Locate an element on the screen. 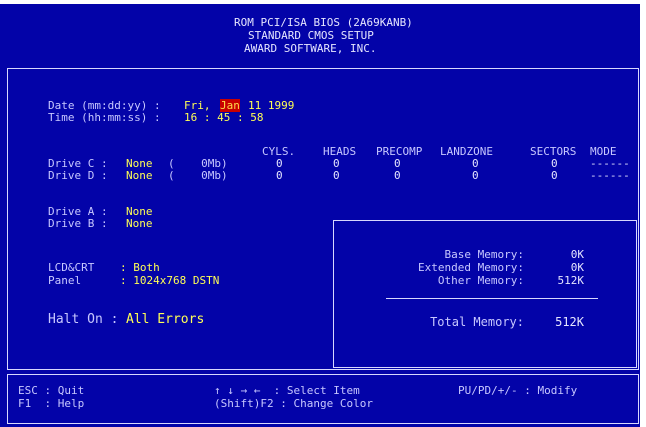 This screenshot has height=427, width=646. extended-memory-label: Extended Memory: is located at coordinates (471, 267).